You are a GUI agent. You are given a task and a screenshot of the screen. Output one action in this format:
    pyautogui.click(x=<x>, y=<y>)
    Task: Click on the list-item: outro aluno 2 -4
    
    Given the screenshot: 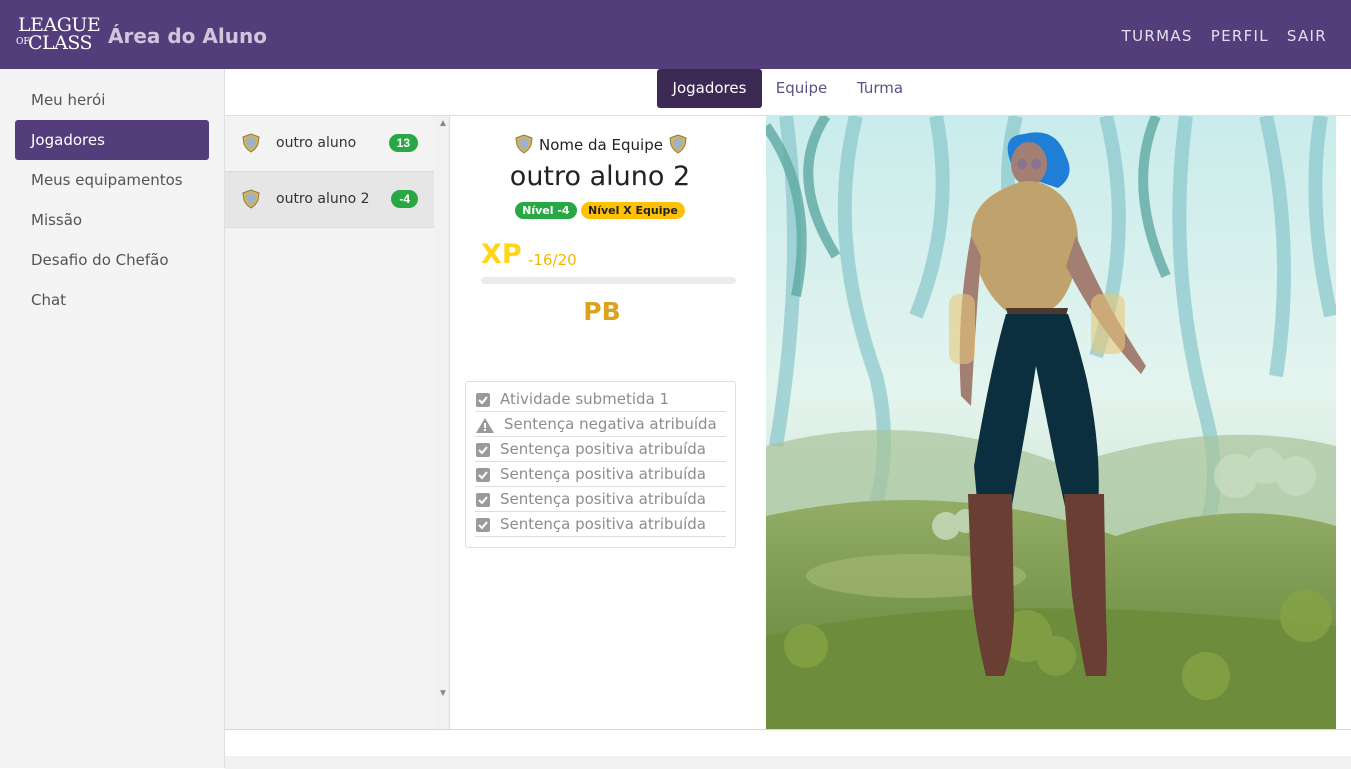 What is the action you would take?
    pyautogui.click(x=330, y=200)
    